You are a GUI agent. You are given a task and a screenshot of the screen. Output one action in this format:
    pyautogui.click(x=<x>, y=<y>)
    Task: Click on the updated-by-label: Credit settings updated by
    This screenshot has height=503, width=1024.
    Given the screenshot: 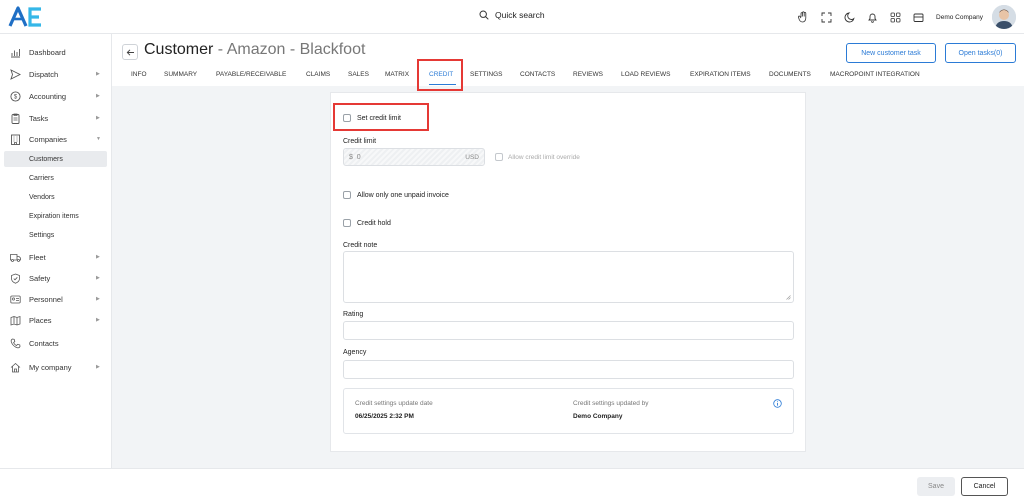 What is the action you would take?
    pyautogui.click(x=611, y=403)
    